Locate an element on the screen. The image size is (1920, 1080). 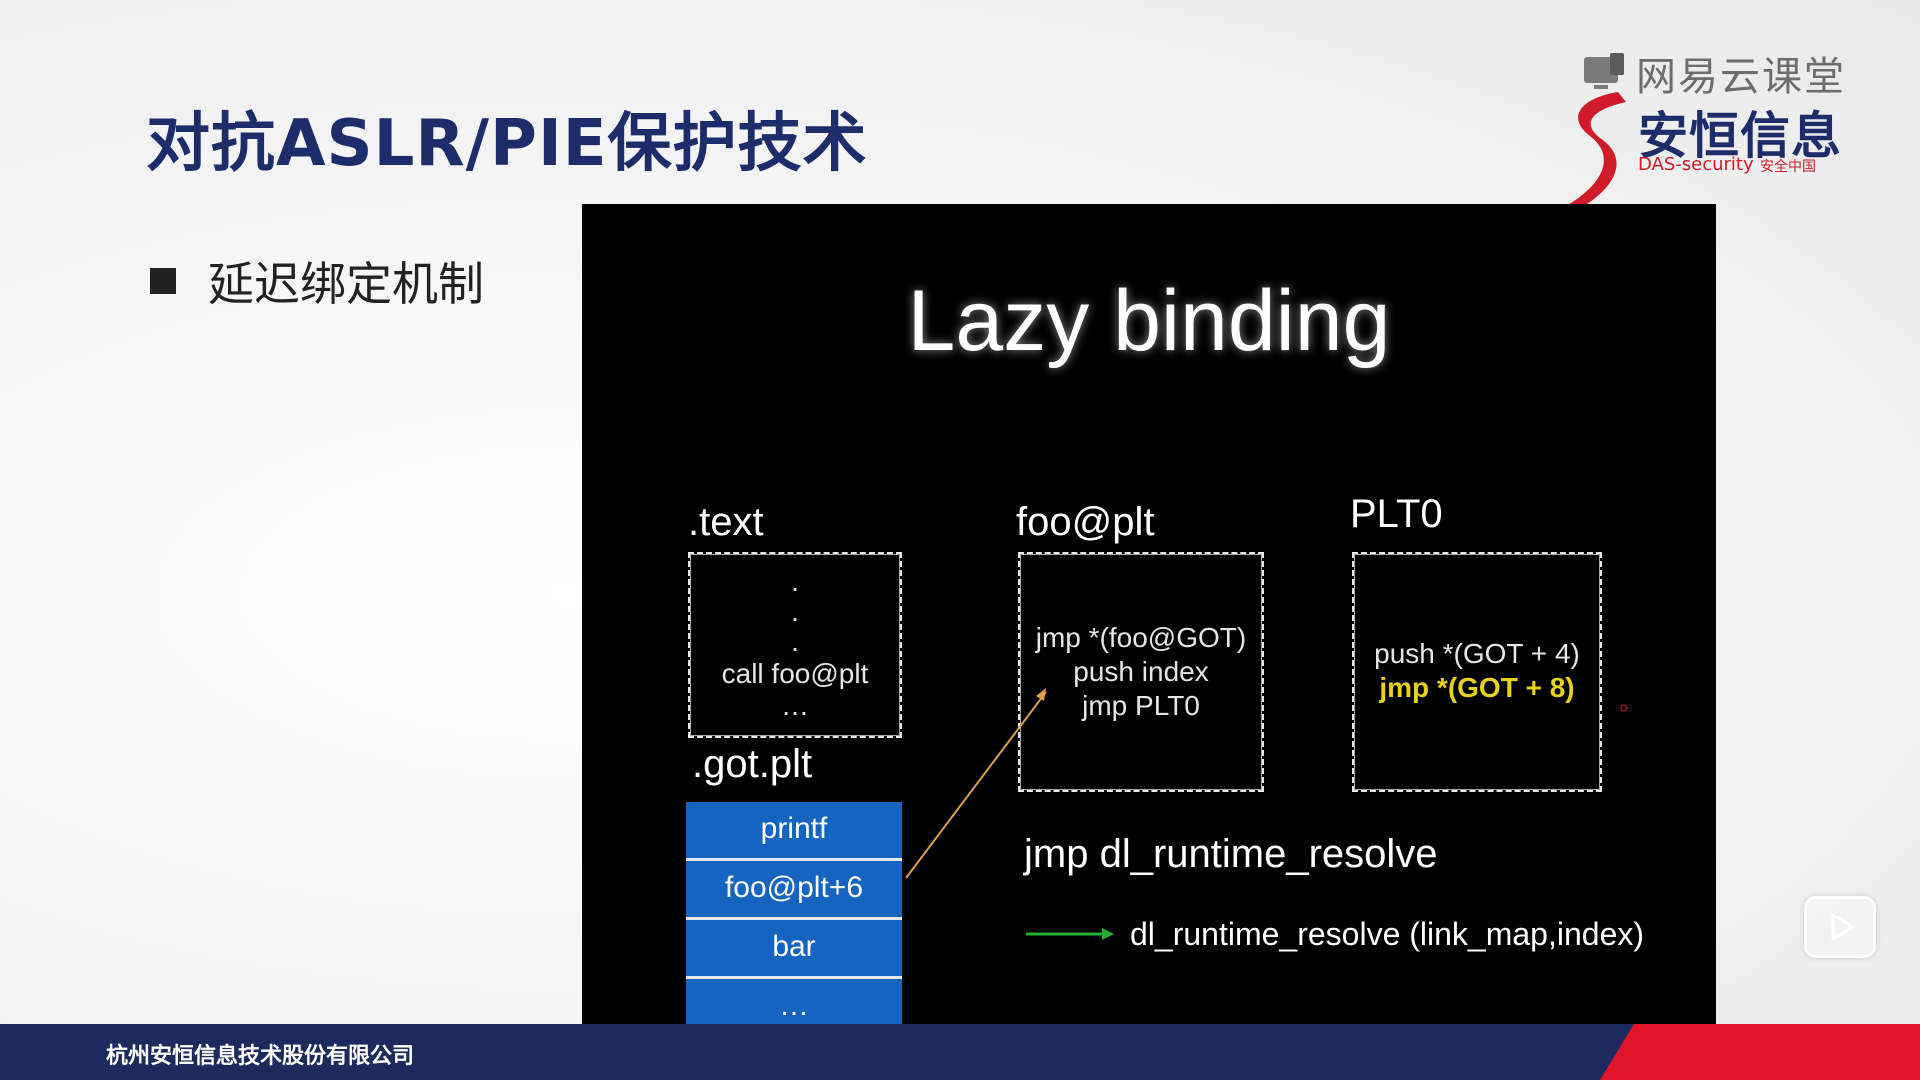
play-button is located at coordinates (1840, 927).